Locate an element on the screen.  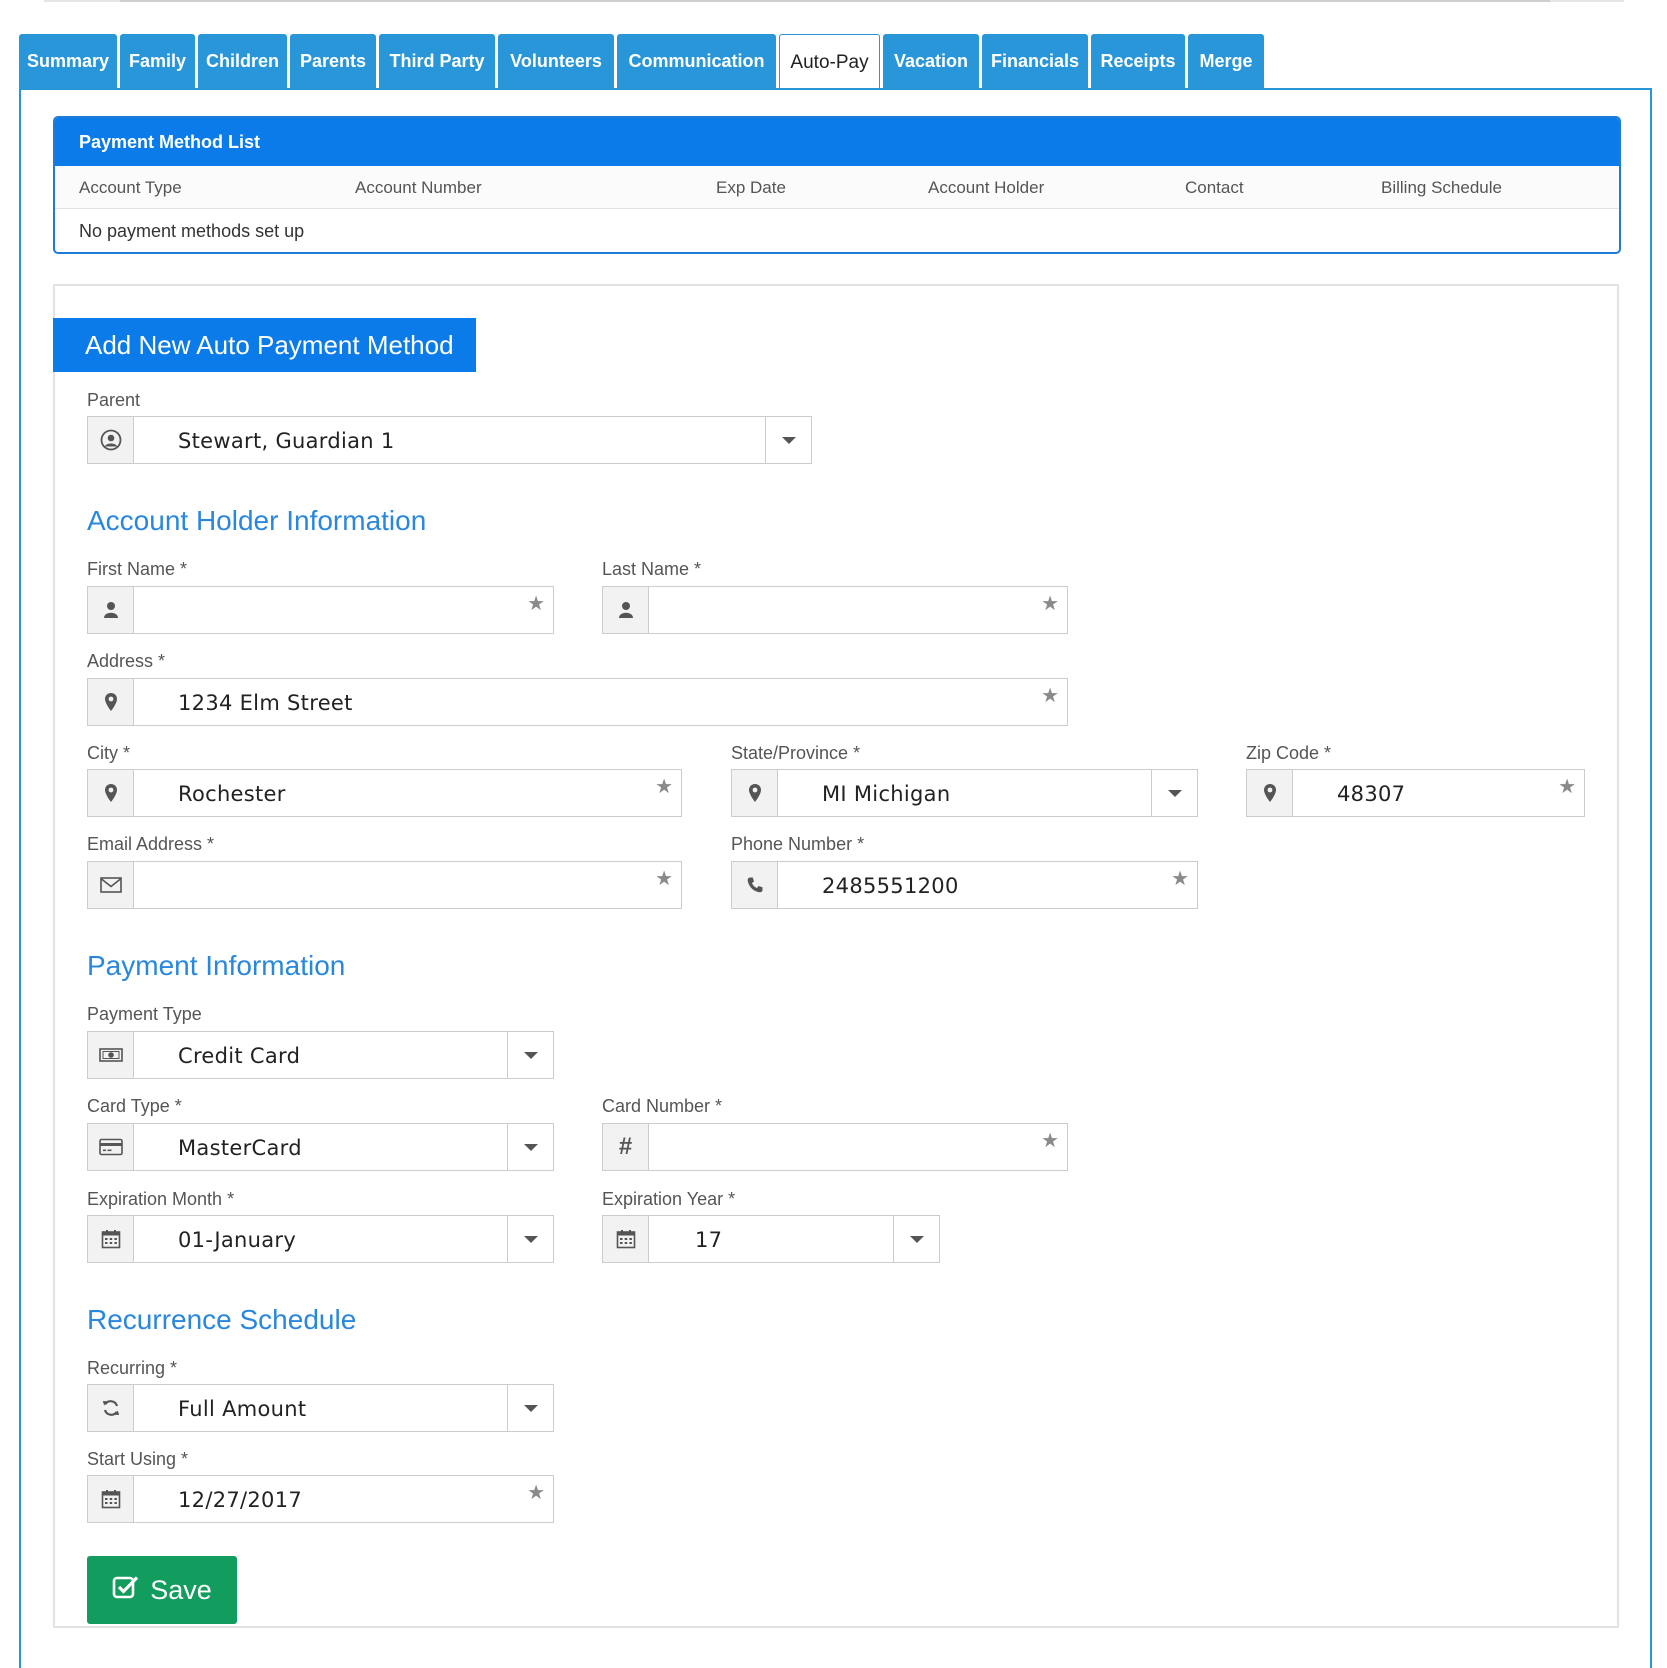
column-exp-date: Exp Date is located at coordinates (751, 188).